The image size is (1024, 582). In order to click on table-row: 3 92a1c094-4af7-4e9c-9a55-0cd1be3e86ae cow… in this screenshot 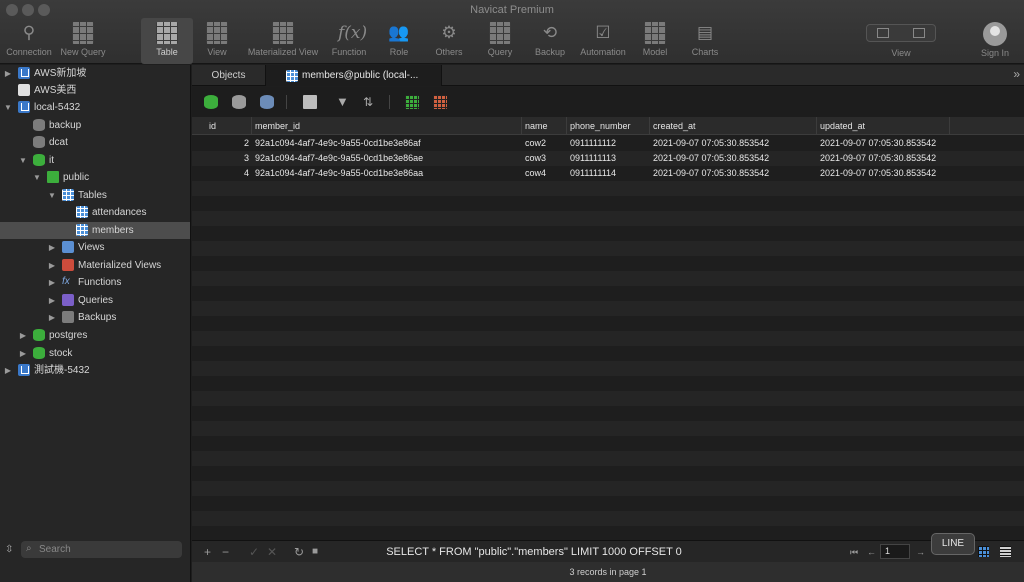, I will do `click(608, 158)`.